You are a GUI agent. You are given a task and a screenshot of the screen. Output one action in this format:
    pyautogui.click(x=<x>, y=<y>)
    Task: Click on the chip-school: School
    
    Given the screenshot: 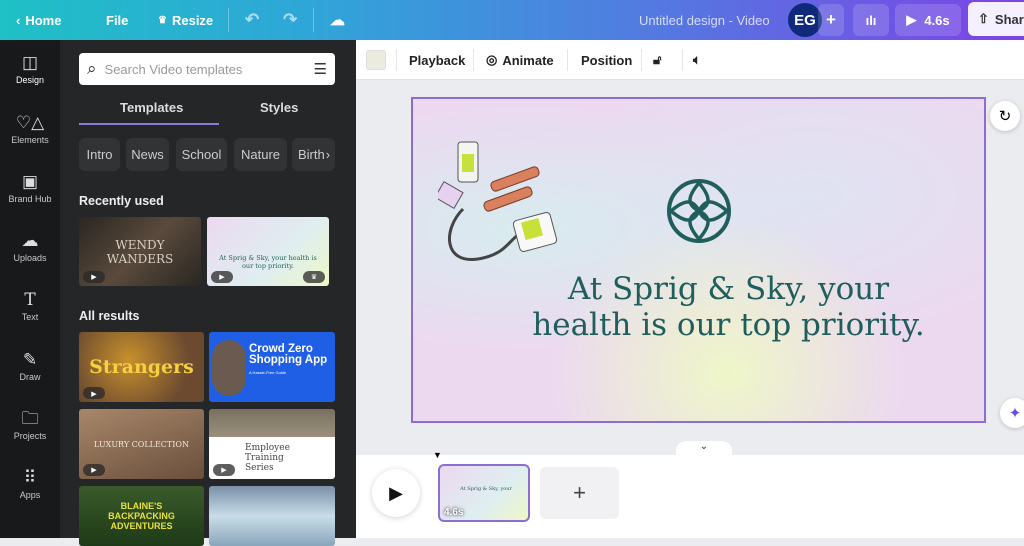 What is the action you would take?
    pyautogui.click(x=201, y=154)
    